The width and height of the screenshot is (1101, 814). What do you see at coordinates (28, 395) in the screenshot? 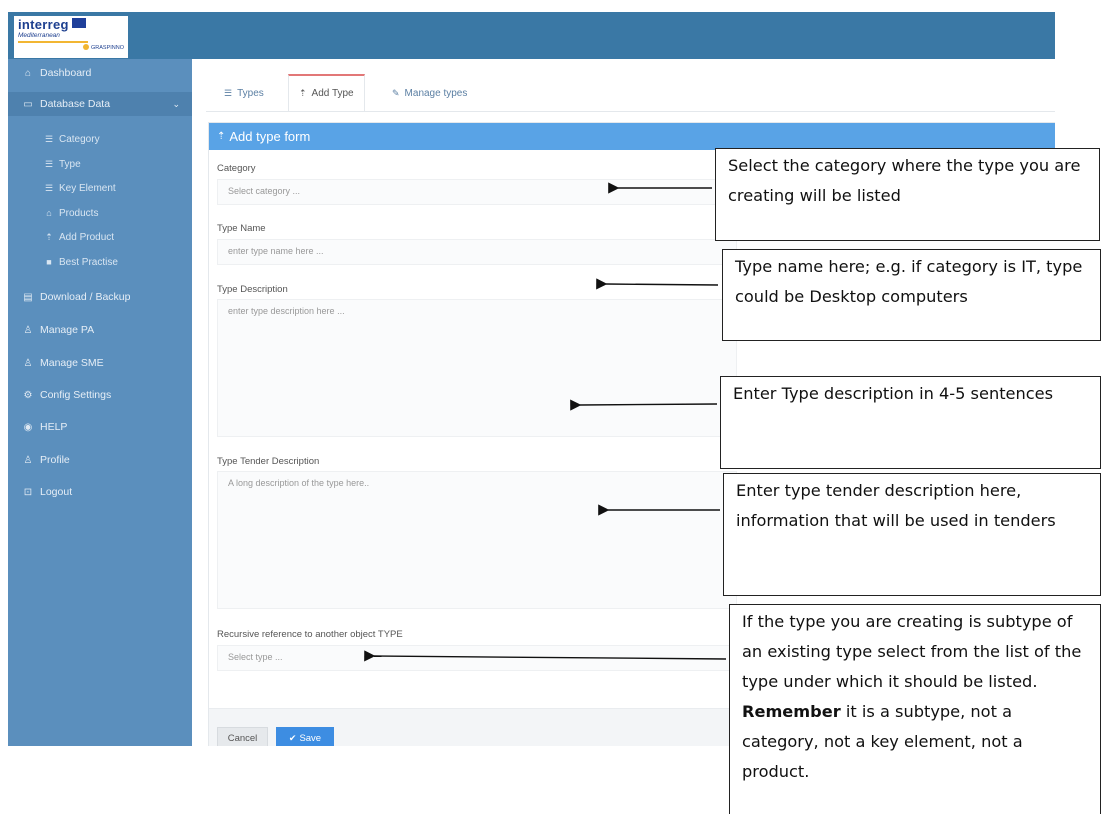
I see `gear-icon: ⚙` at bounding box center [28, 395].